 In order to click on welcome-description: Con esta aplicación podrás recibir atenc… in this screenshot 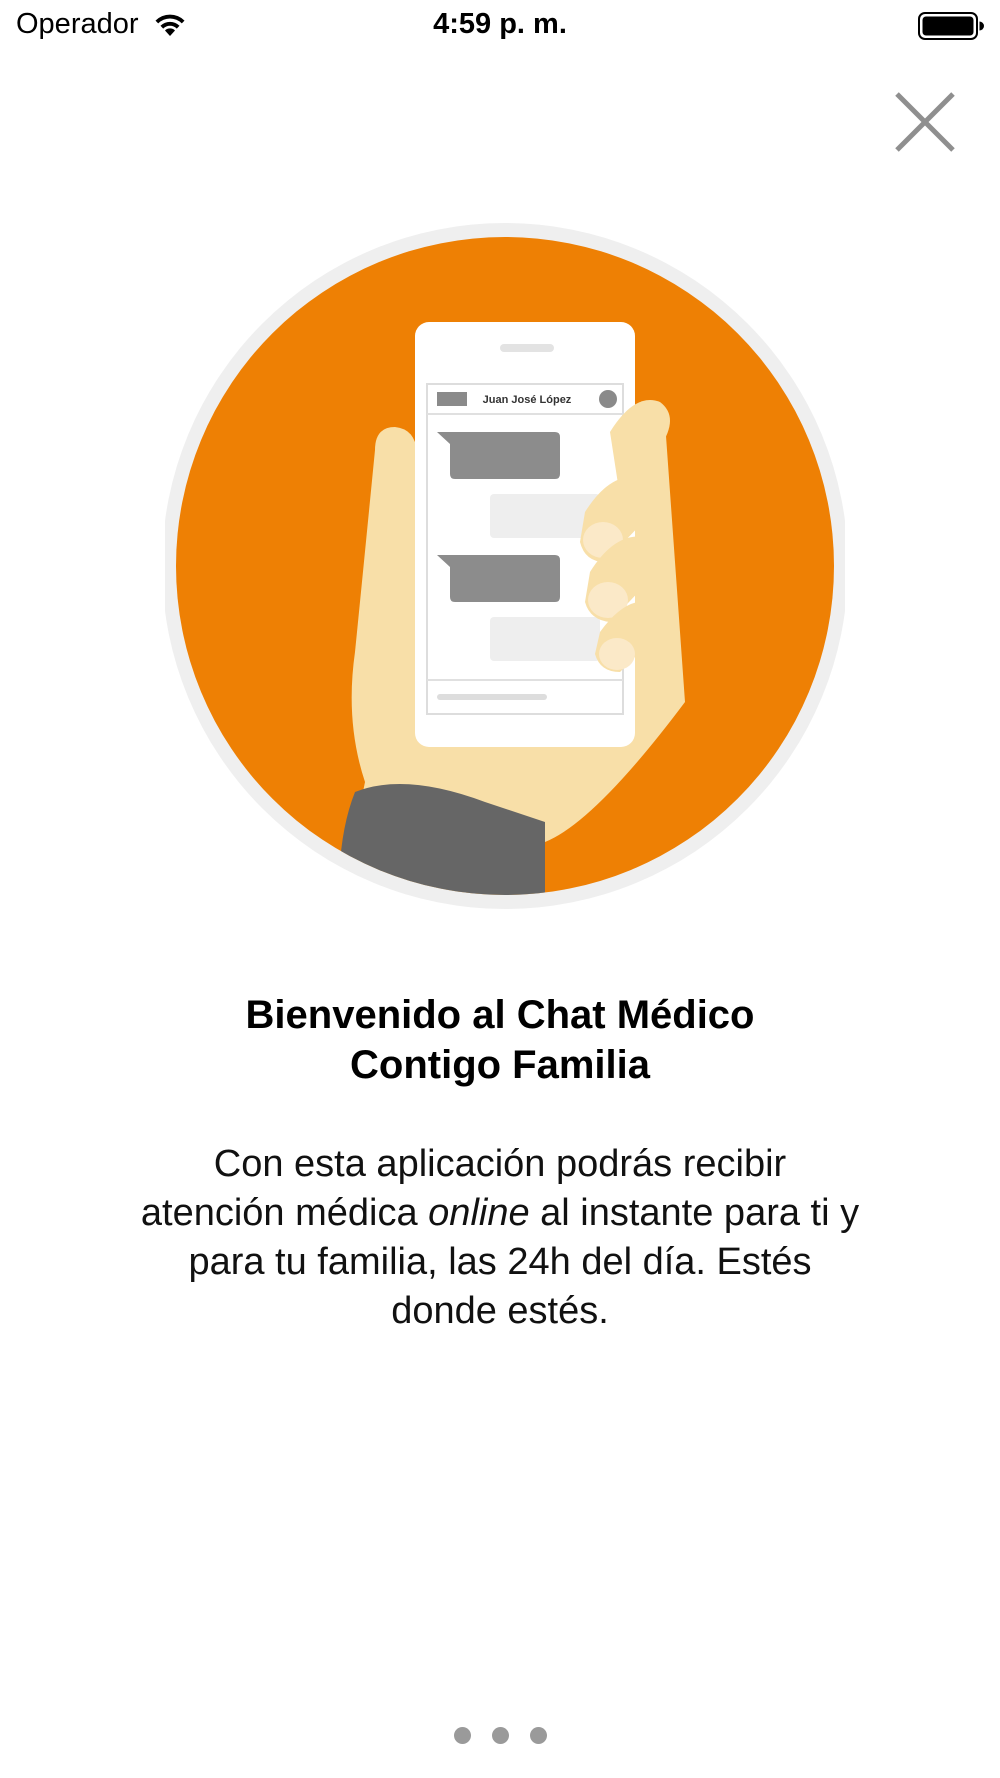, I will do `click(500, 1238)`.